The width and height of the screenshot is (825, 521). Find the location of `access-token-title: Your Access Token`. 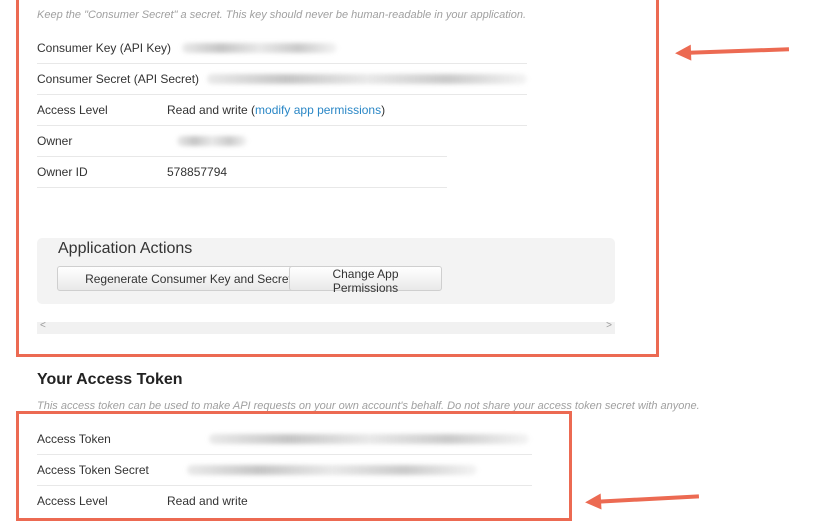

access-token-title: Your Access Token is located at coordinates (110, 379).